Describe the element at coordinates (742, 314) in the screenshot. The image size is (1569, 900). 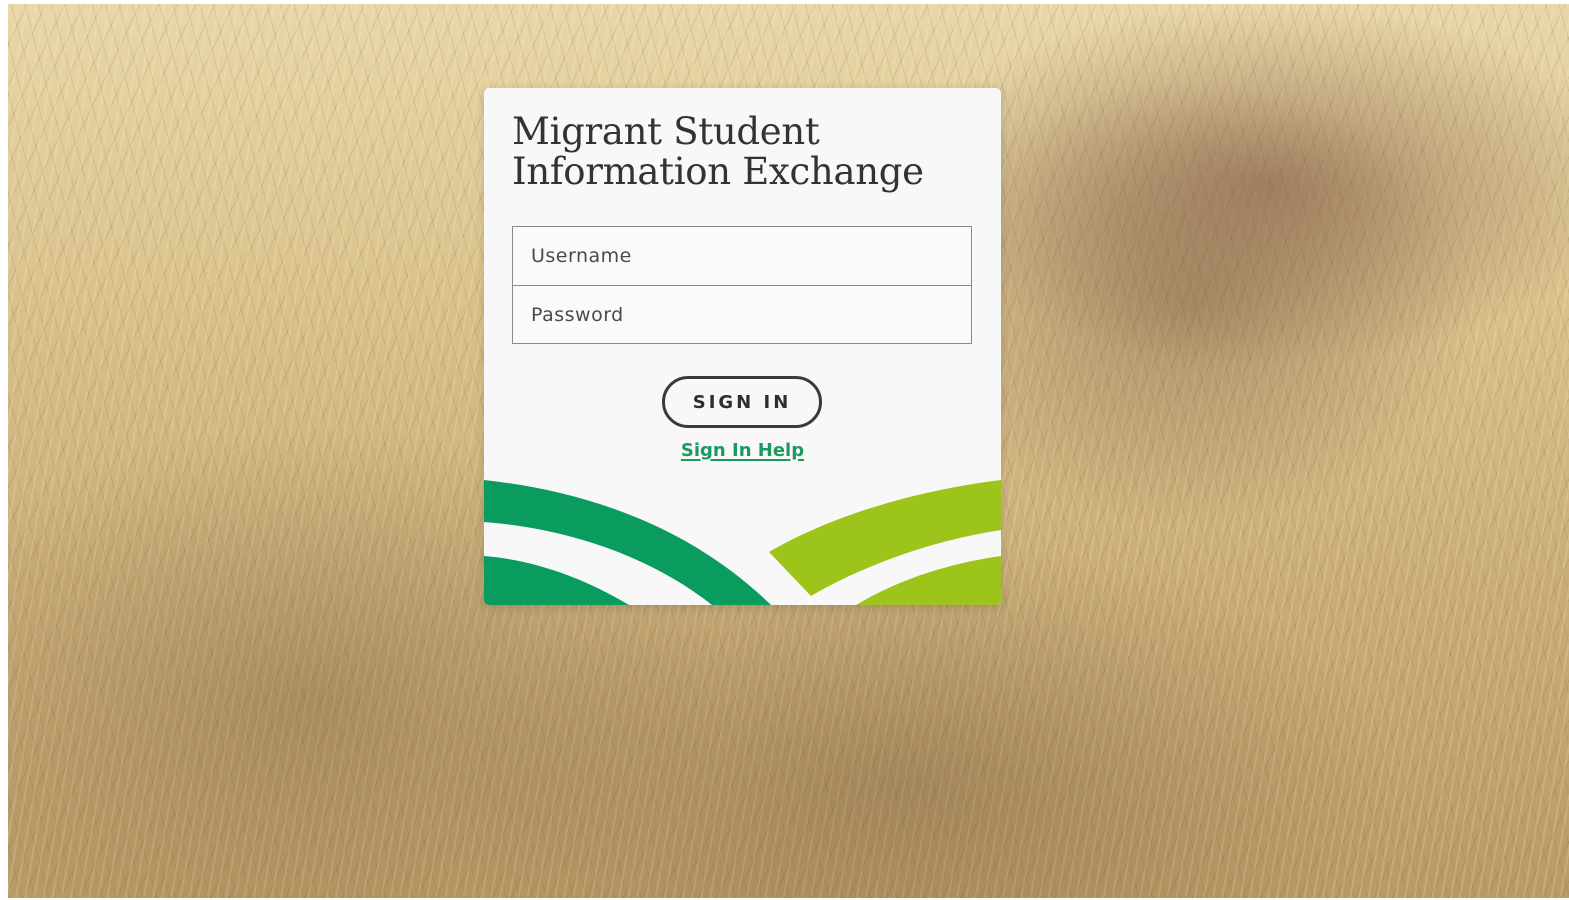
I see `password-input` at that location.